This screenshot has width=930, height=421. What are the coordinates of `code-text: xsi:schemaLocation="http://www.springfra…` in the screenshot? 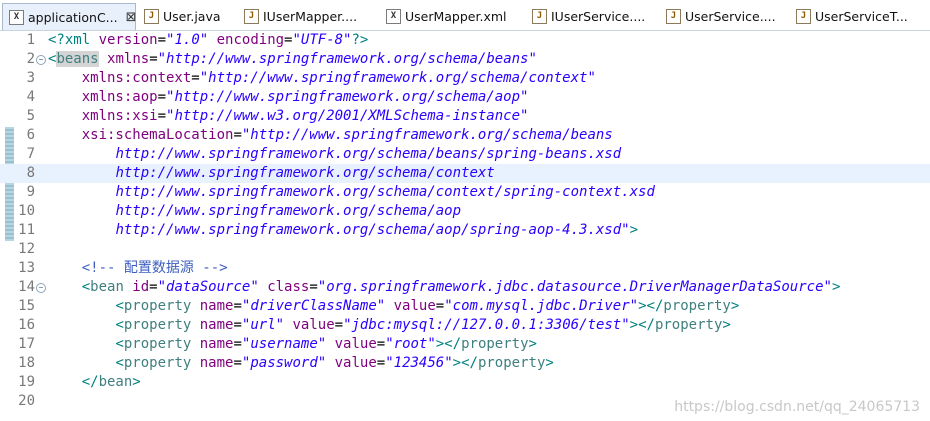 It's located at (347, 135).